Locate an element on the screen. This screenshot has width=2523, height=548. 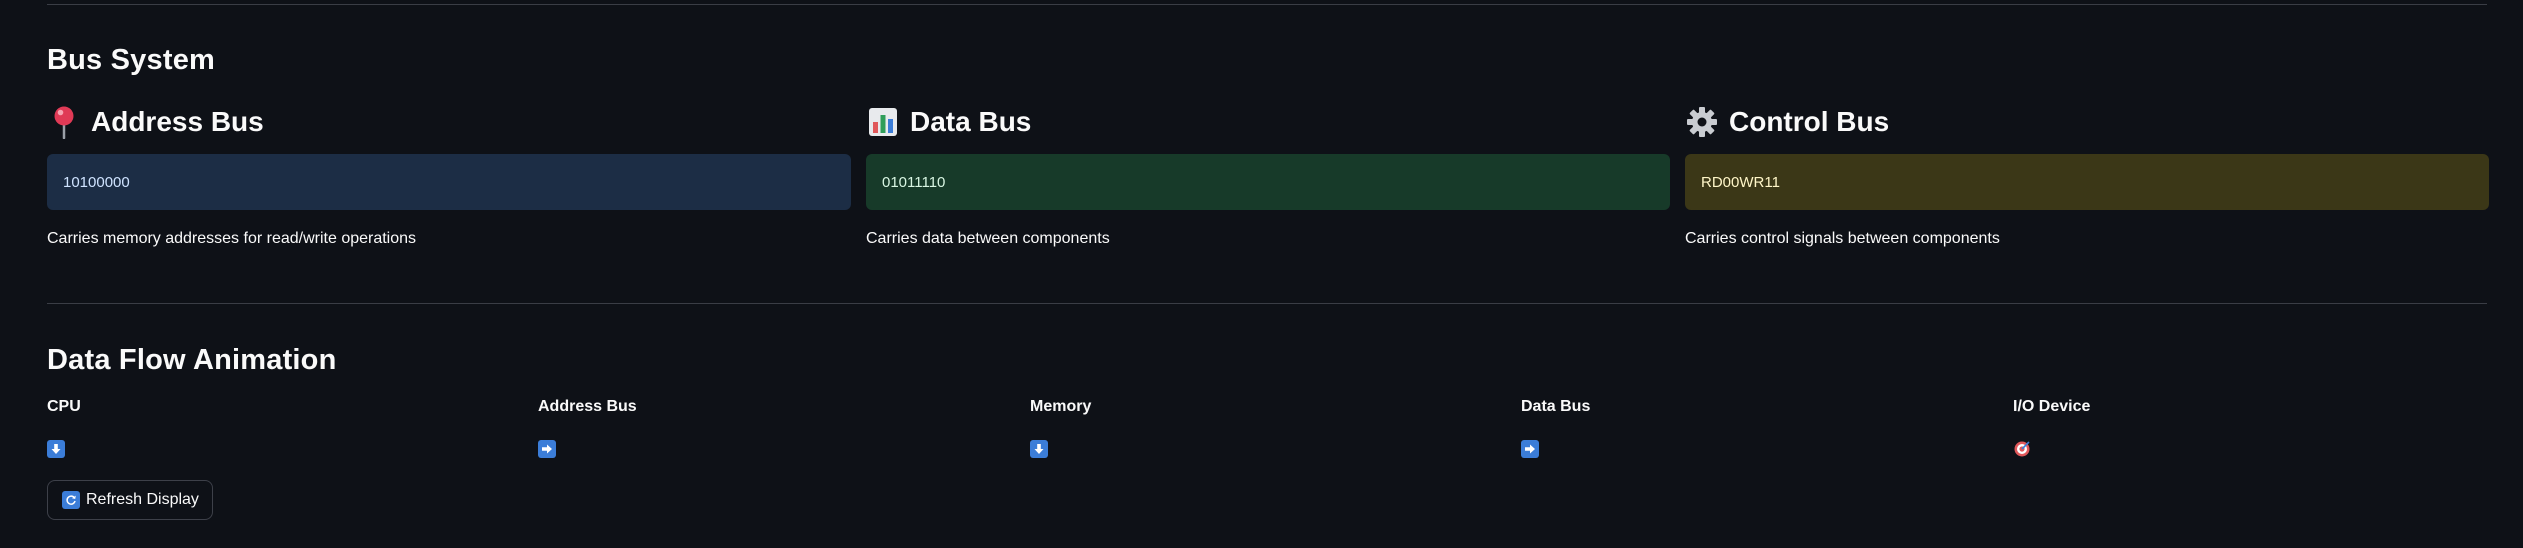
control-bus-heading: Control Bus is located at coordinates (2087, 122).